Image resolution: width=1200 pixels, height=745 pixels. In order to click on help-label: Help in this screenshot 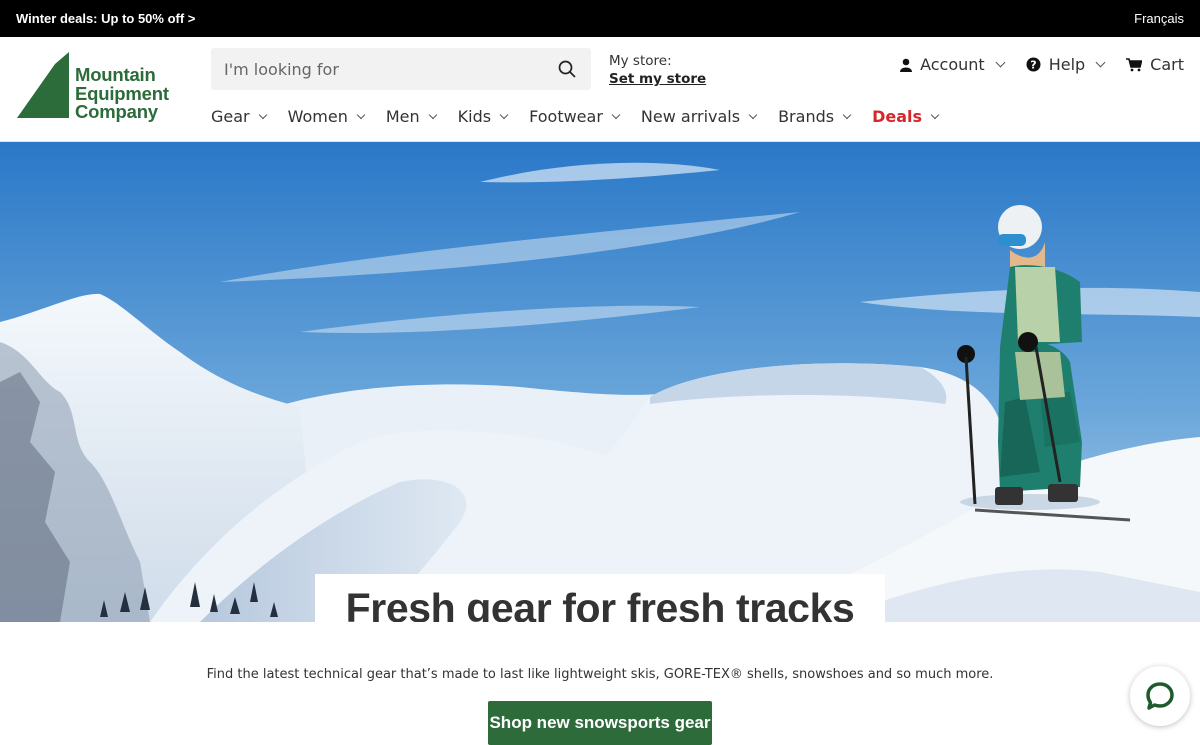, I will do `click(1067, 64)`.